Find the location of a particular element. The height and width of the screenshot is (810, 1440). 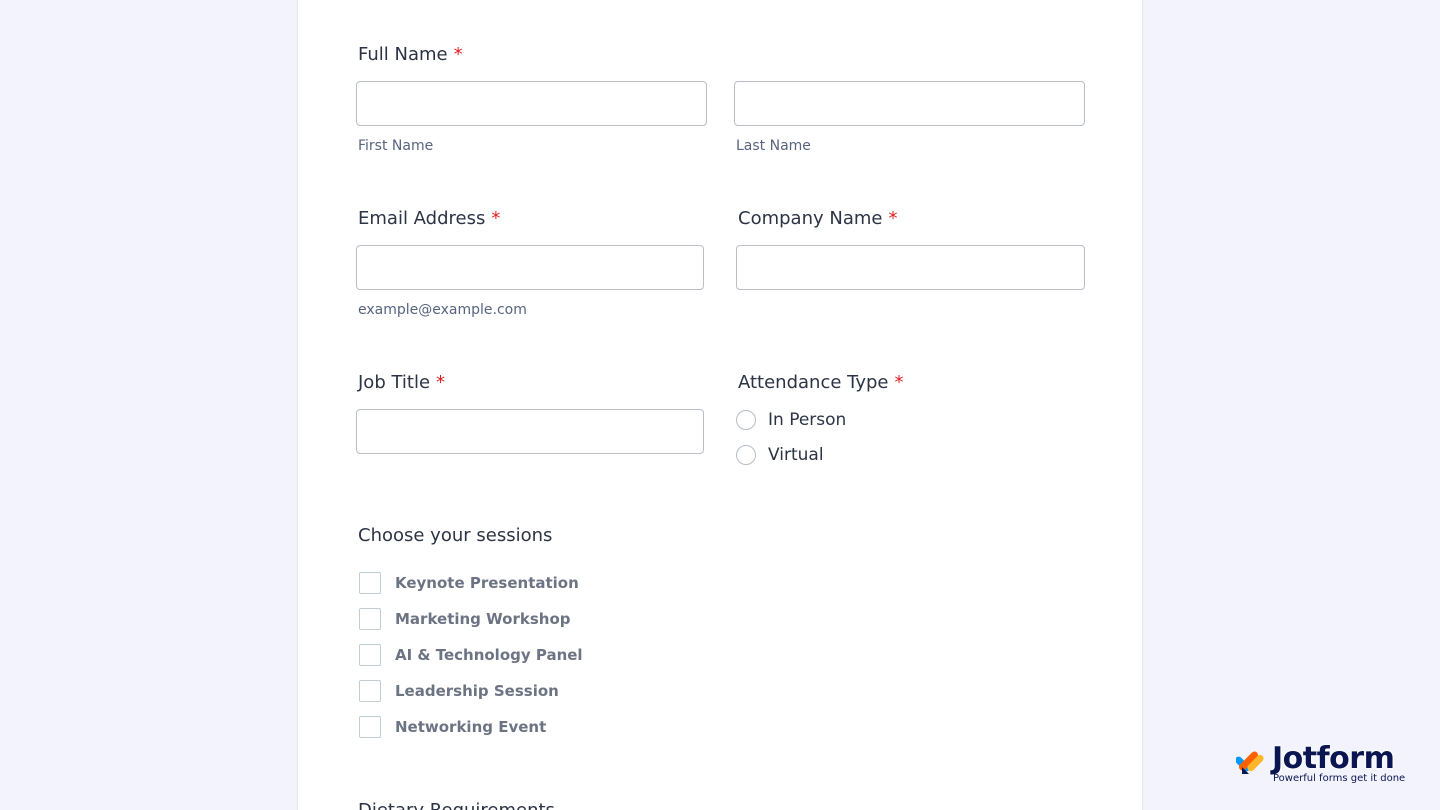

email-label: Email Address * is located at coordinates (429, 219).